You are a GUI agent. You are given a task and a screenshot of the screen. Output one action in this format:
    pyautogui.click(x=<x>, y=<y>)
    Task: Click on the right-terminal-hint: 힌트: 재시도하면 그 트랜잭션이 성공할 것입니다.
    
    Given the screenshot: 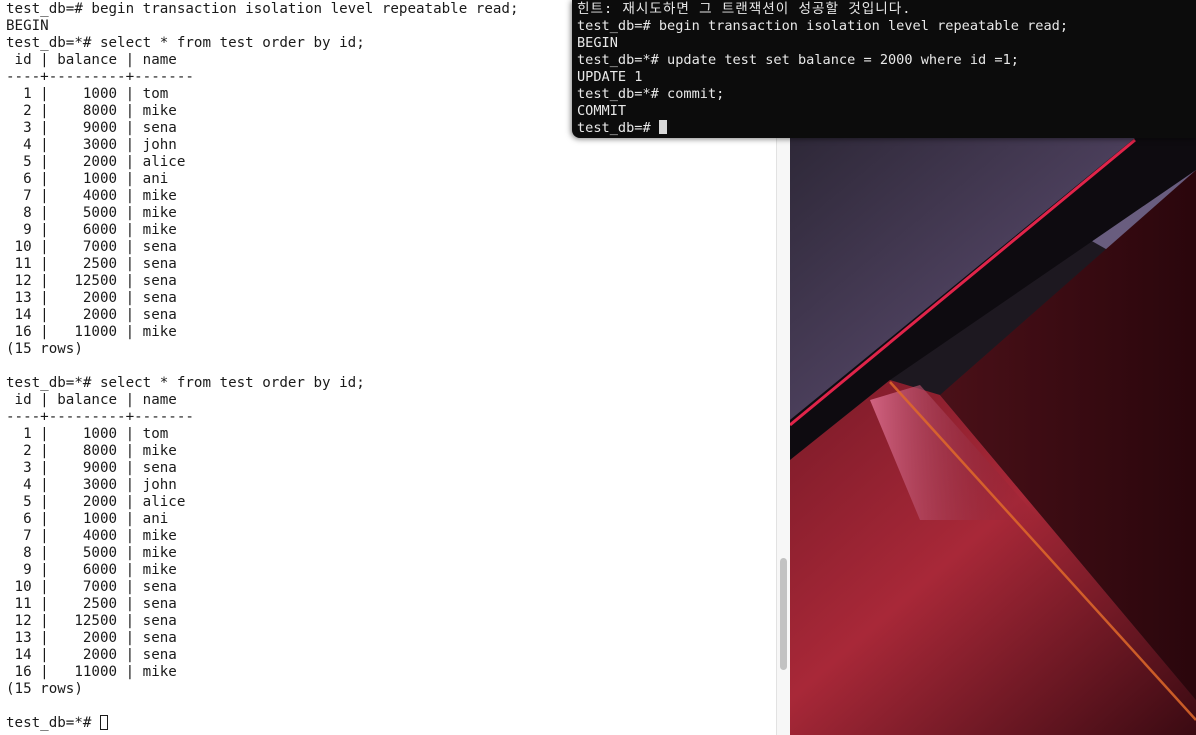 What is the action you would take?
    pyautogui.click(x=744, y=9)
    